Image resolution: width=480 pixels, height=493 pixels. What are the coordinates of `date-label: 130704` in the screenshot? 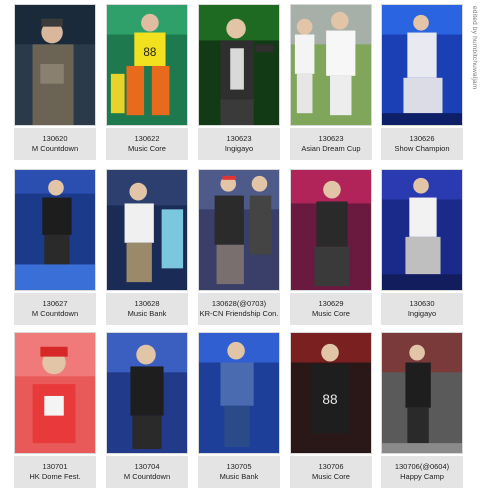 It's located at (147, 466).